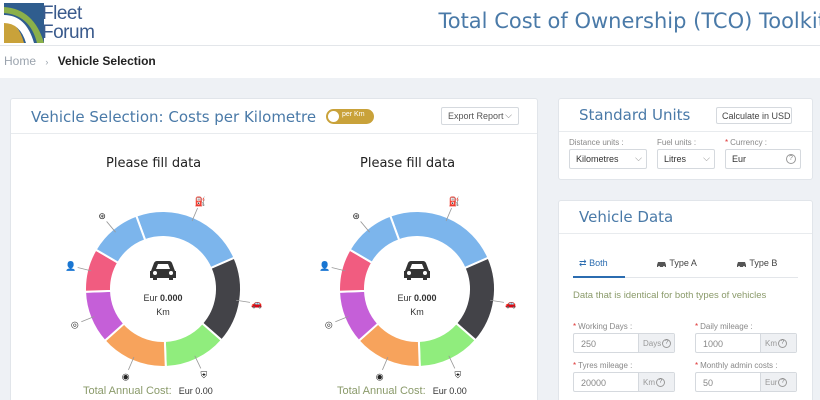 Image resolution: width=820 pixels, height=400 pixels. I want to click on toggle-knob, so click(333, 116).